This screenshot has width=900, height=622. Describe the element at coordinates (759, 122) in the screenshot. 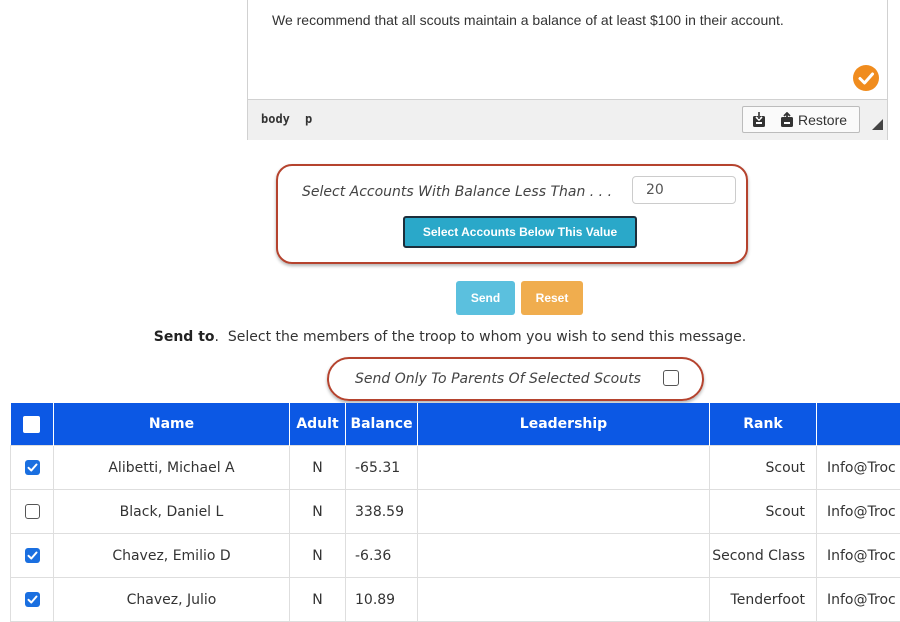

I see `save-disk-icon` at that location.